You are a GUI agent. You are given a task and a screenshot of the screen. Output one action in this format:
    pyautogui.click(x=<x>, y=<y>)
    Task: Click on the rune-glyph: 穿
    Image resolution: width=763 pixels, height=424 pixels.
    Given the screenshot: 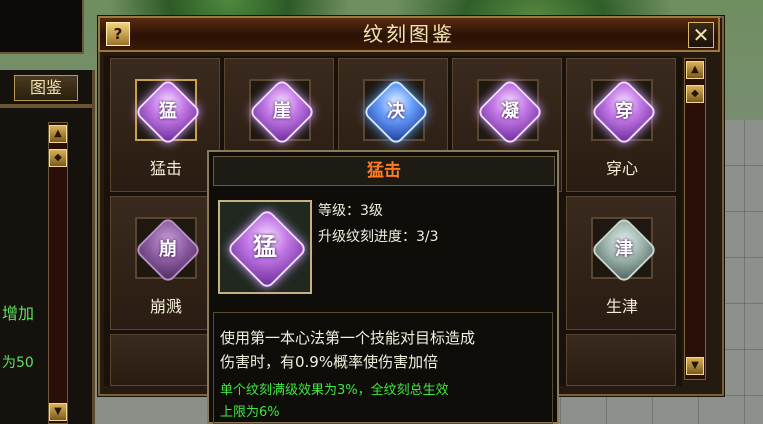 What is the action you would take?
    pyautogui.click(x=624, y=111)
    